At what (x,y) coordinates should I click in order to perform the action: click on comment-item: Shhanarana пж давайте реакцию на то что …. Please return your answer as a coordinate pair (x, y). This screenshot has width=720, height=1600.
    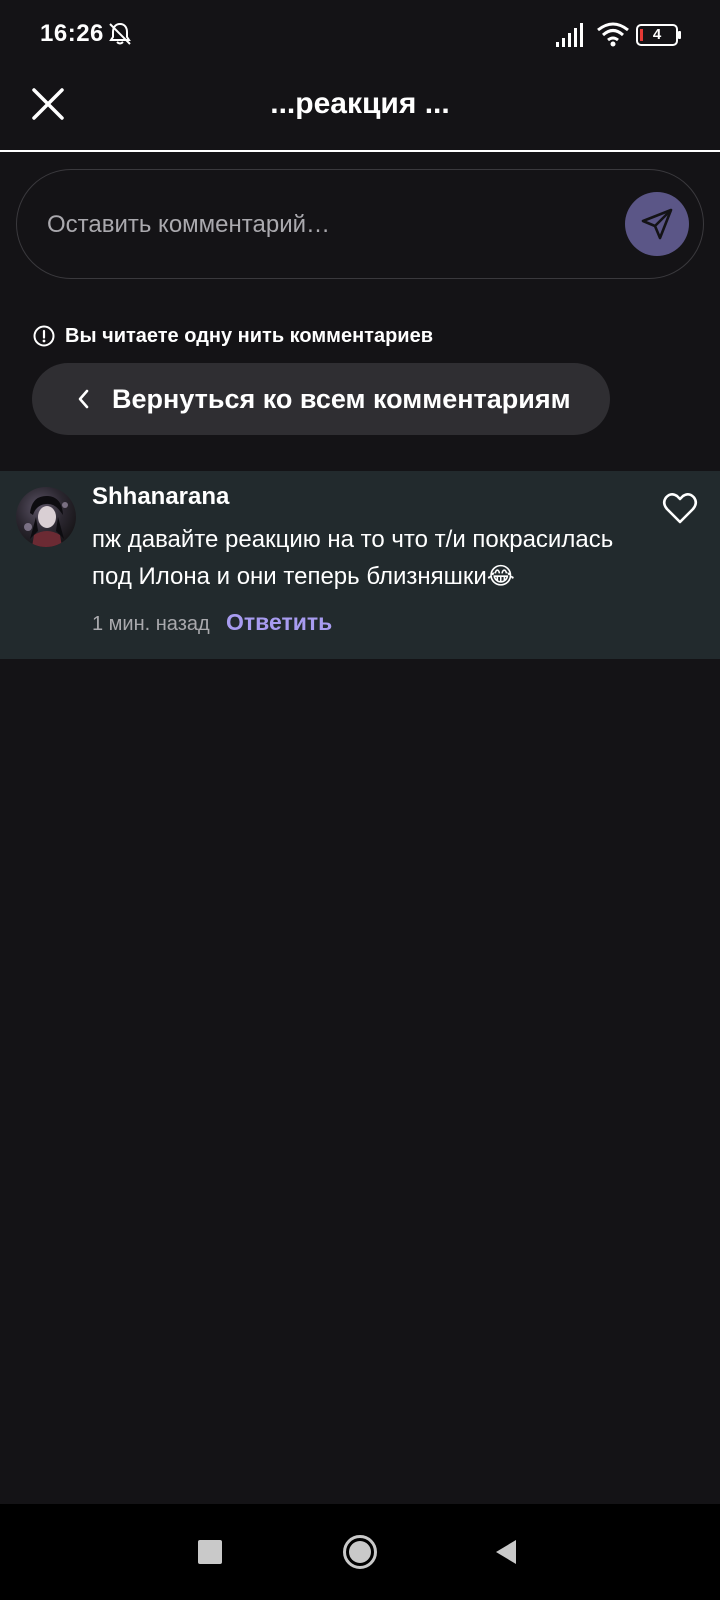
    Looking at the image, I should click on (360, 565).